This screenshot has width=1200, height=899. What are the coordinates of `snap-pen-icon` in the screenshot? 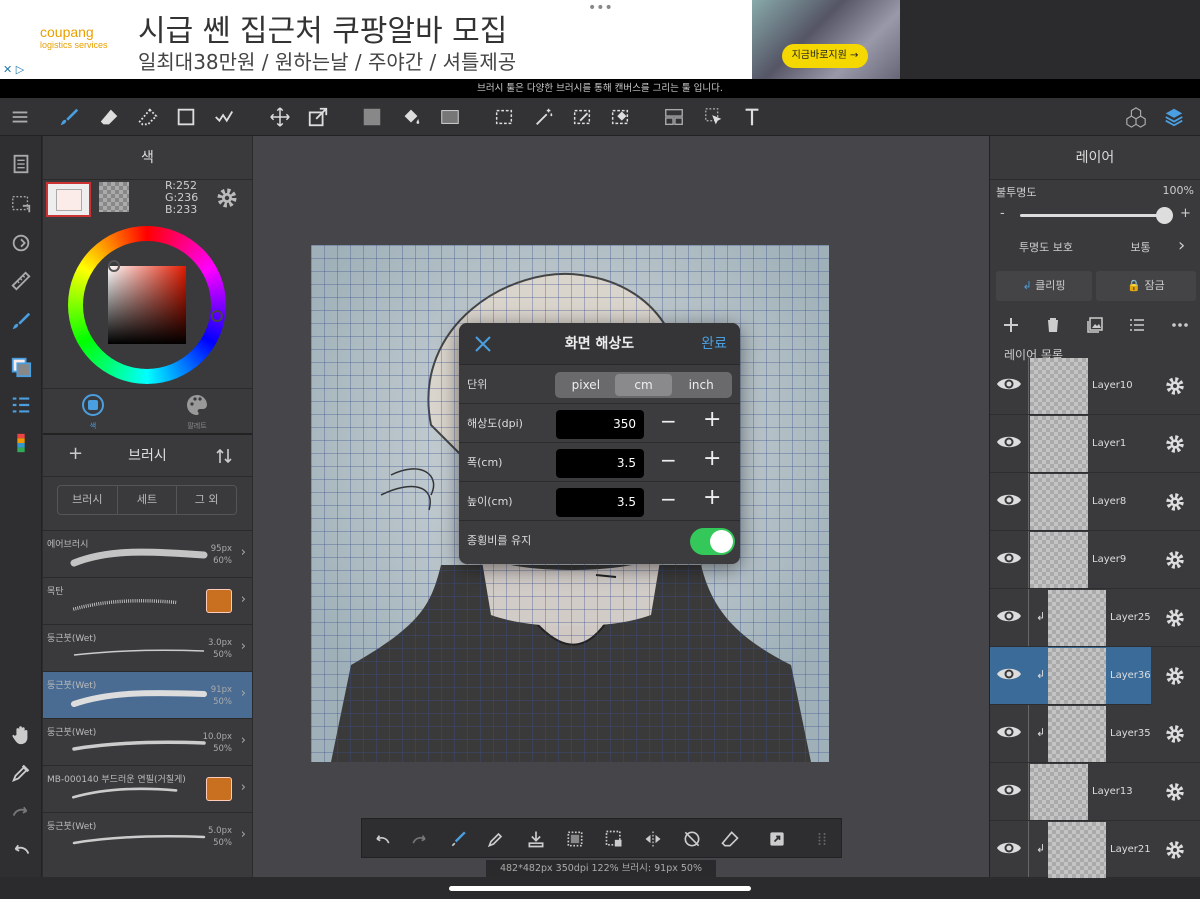 It's located at (459, 839).